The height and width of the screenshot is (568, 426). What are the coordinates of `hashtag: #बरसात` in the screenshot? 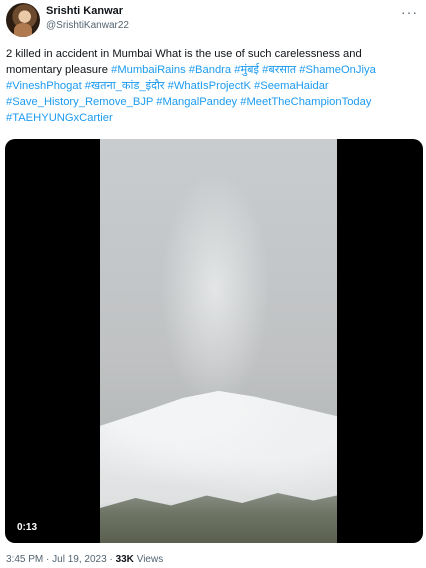 It's located at (279, 70).